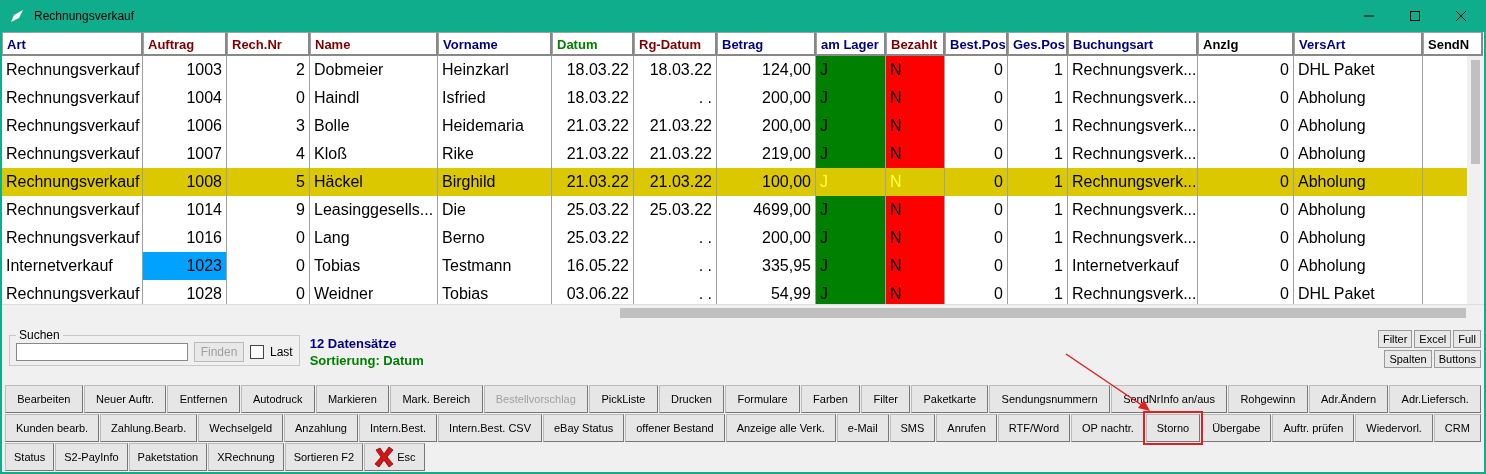 Image resolution: width=1486 pixels, height=474 pixels. Describe the element at coordinates (353, 343) in the screenshot. I see `record-count: 12 Datensätze` at that location.